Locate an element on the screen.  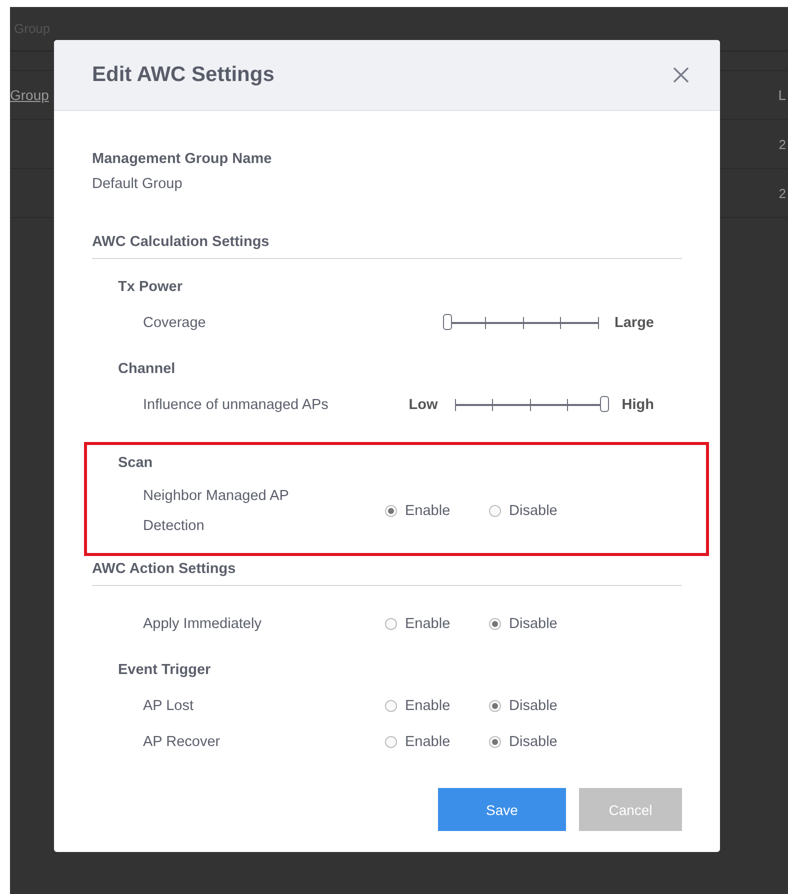
setting-label: Coverage is located at coordinates (174, 323).